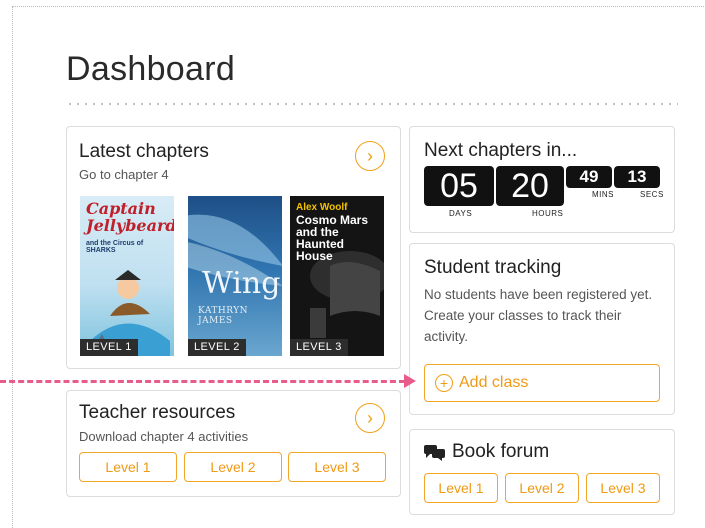 The width and height of the screenshot is (705, 528). I want to click on book-forum-title-row: Book forum, so click(486, 452).